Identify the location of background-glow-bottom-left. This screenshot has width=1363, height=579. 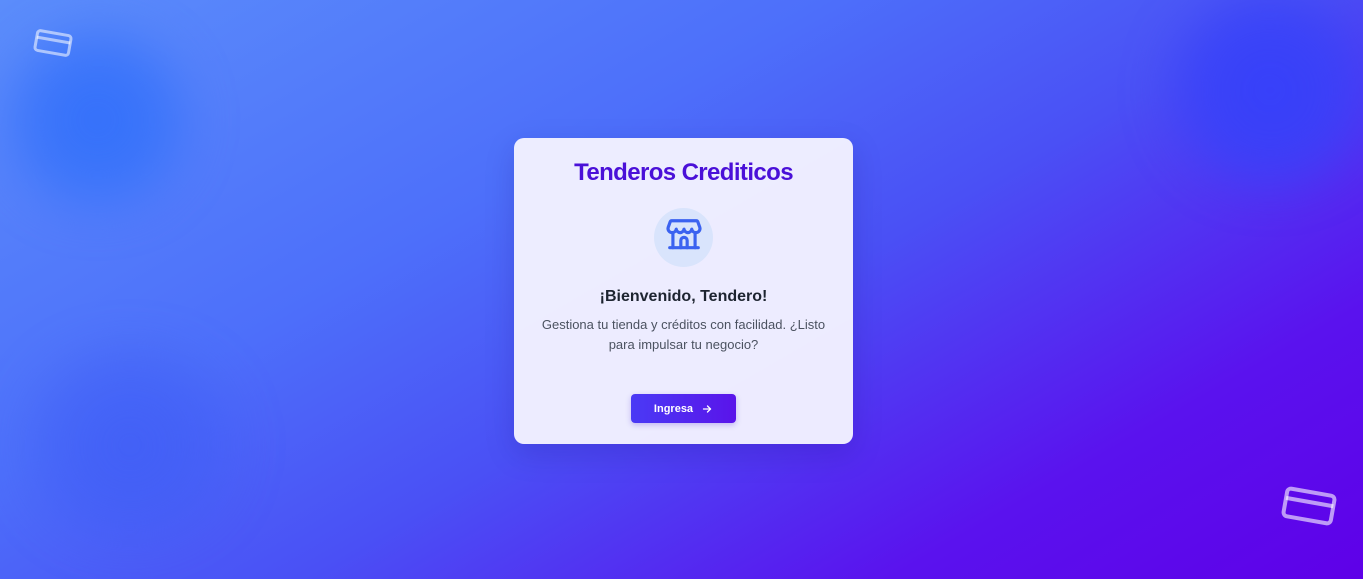
(130, 445).